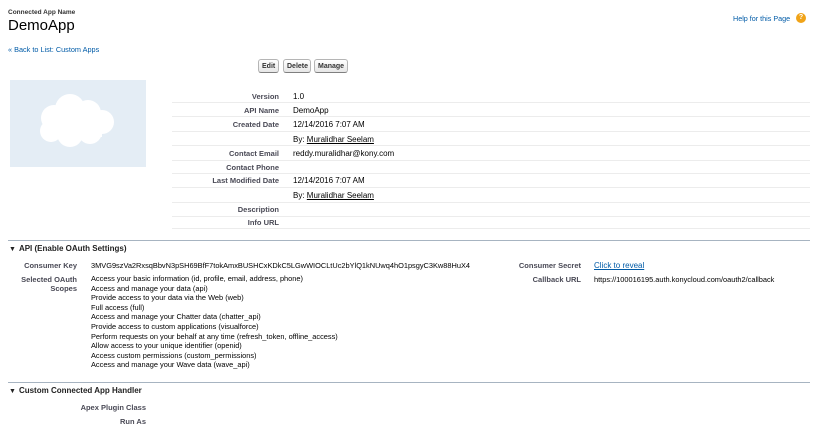 Image resolution: width=817 pixels, height=437 pixels. What do you see at coordinates (263, 222) in the screenshot?
I see `info-url-label: Info URL` at bounding box center [263, 222].